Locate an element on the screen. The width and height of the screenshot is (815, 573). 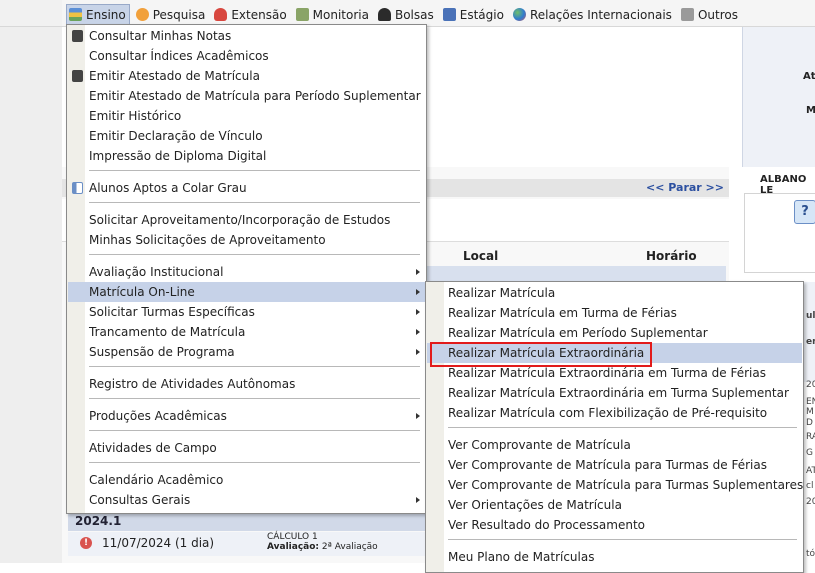
menu-item-label: Emitir Histórico is located at coordinates (135, 116).